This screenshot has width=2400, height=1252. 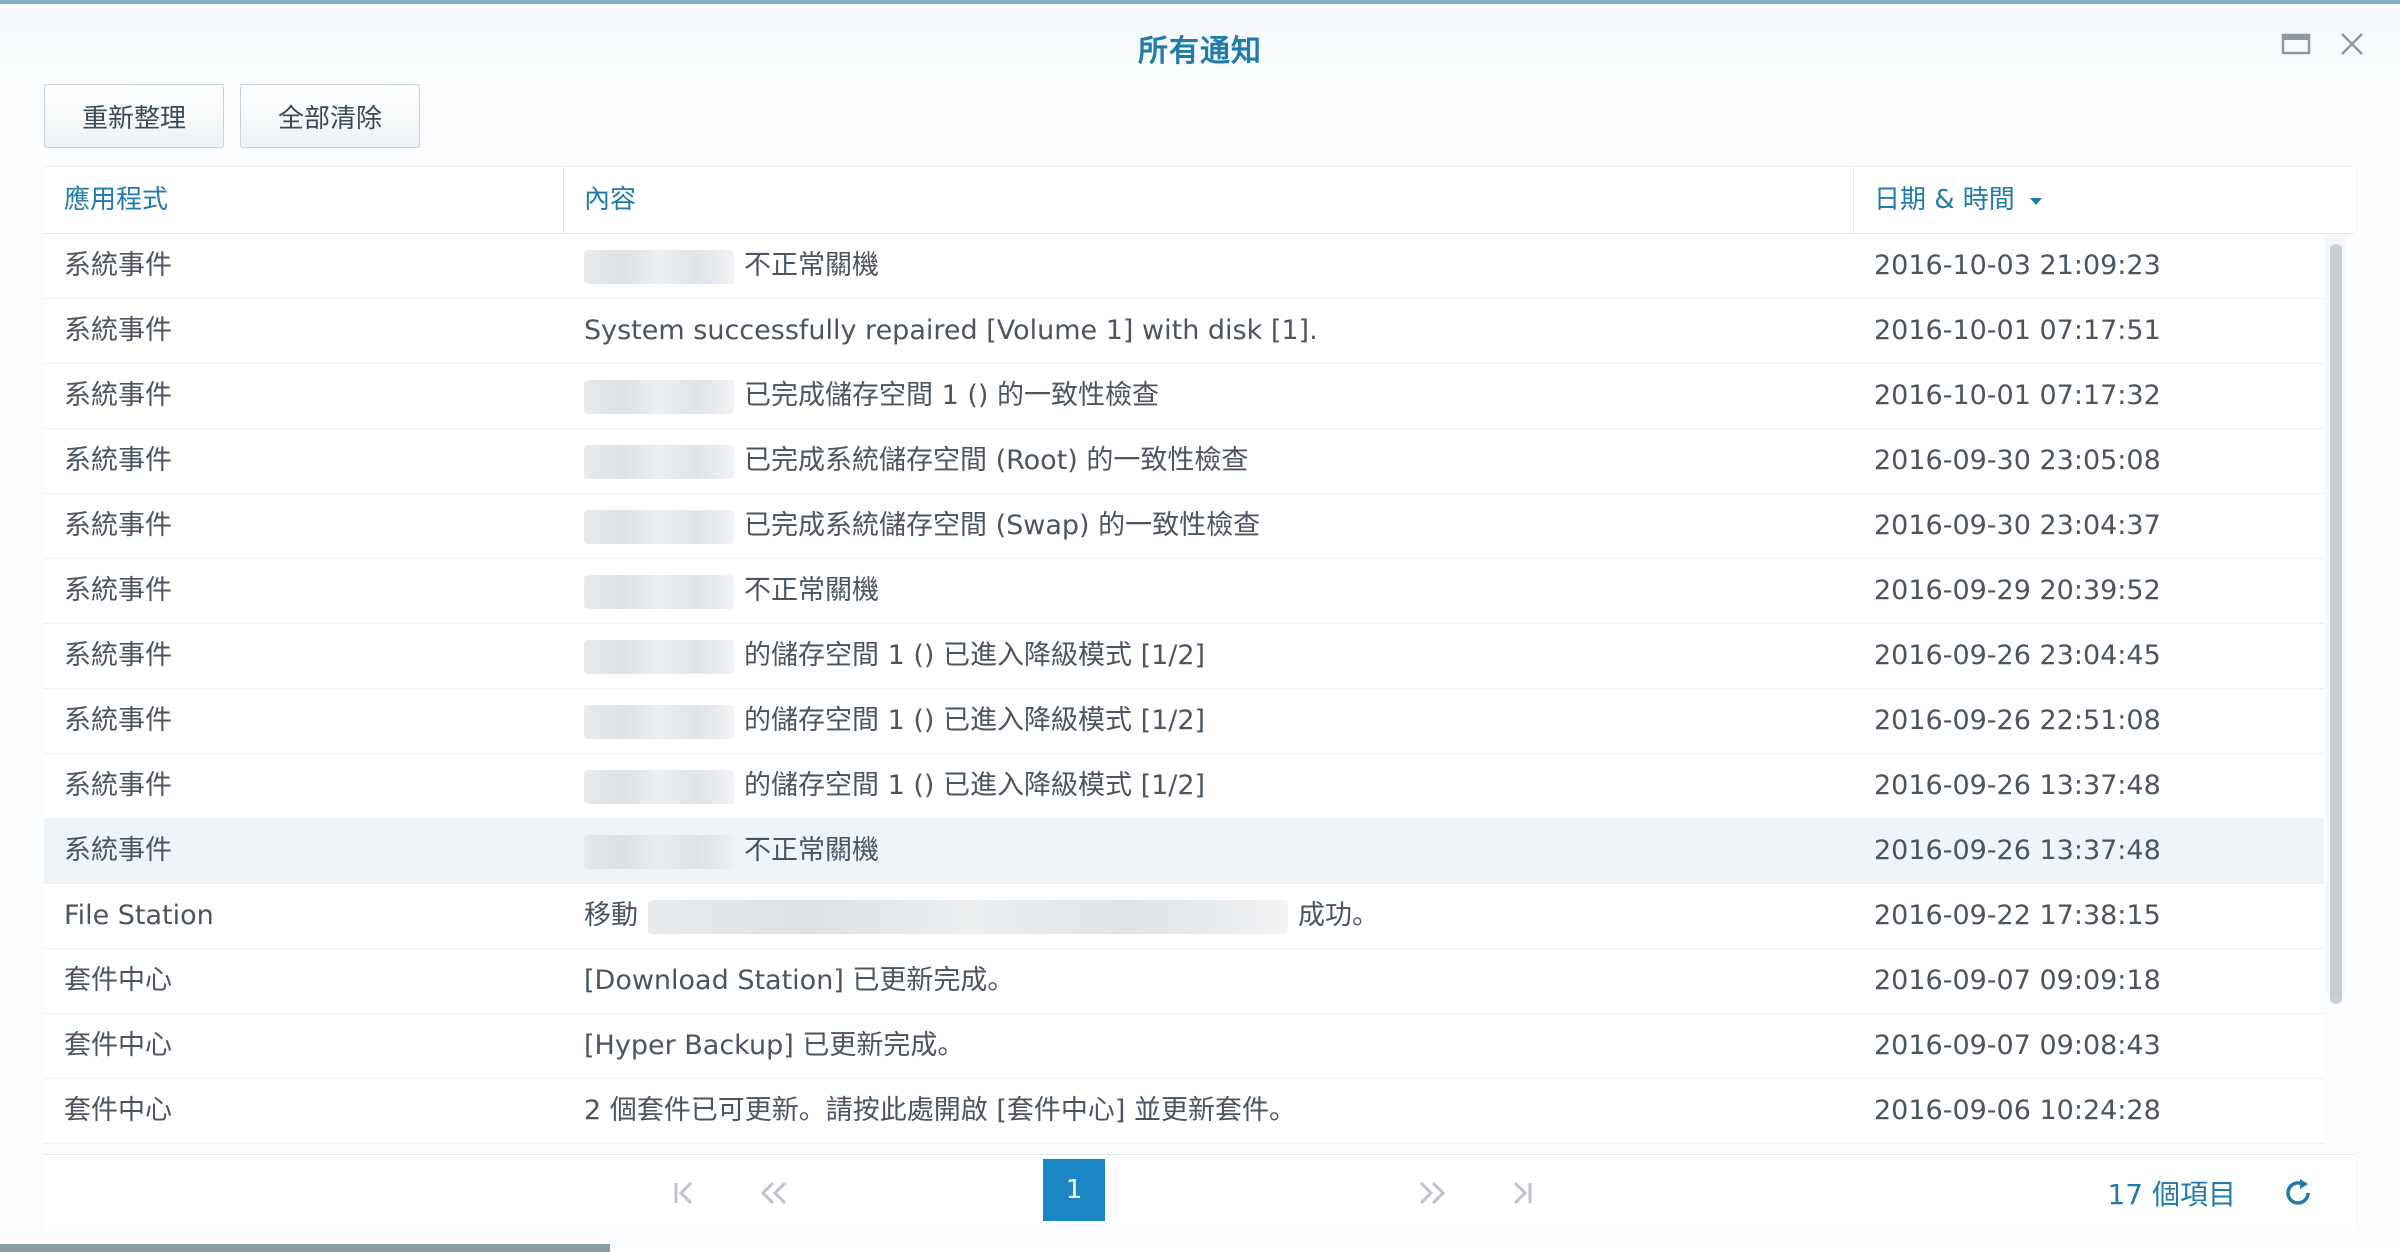 I want to click on first-page-icon, so click(x=683, y=1193).